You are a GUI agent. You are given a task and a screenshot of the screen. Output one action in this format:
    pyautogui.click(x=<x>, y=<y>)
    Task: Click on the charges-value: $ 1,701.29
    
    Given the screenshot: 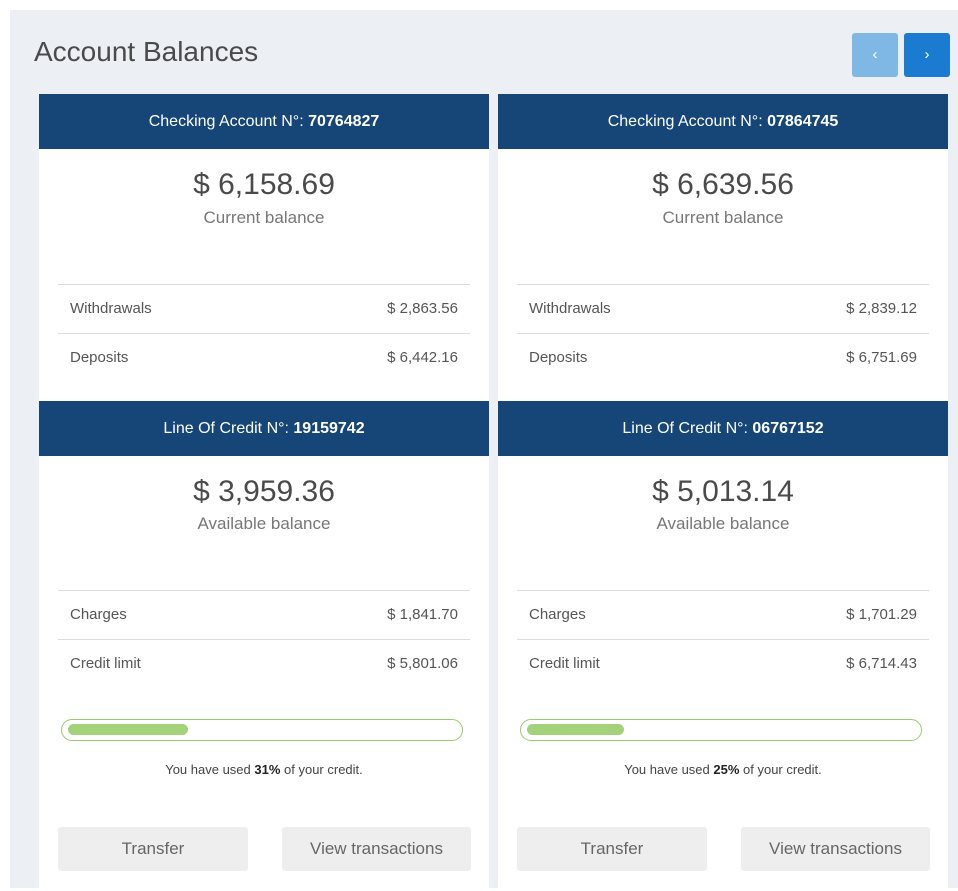 What is the action you would take?
    pyautogui.click(x=881, y=614)
    